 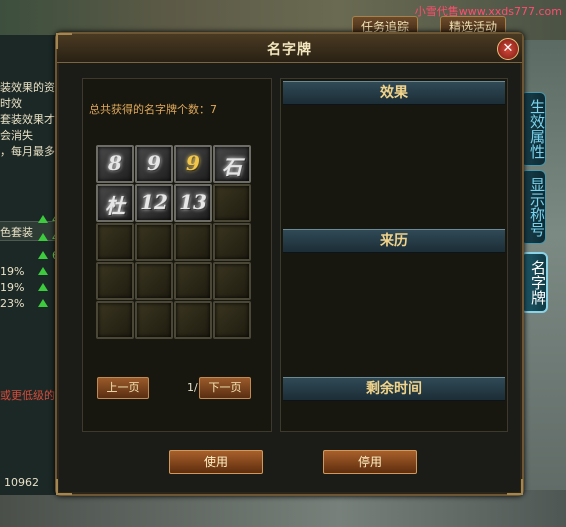 I want to click on name-card-glyph: 8, so click(x=115, y=163).